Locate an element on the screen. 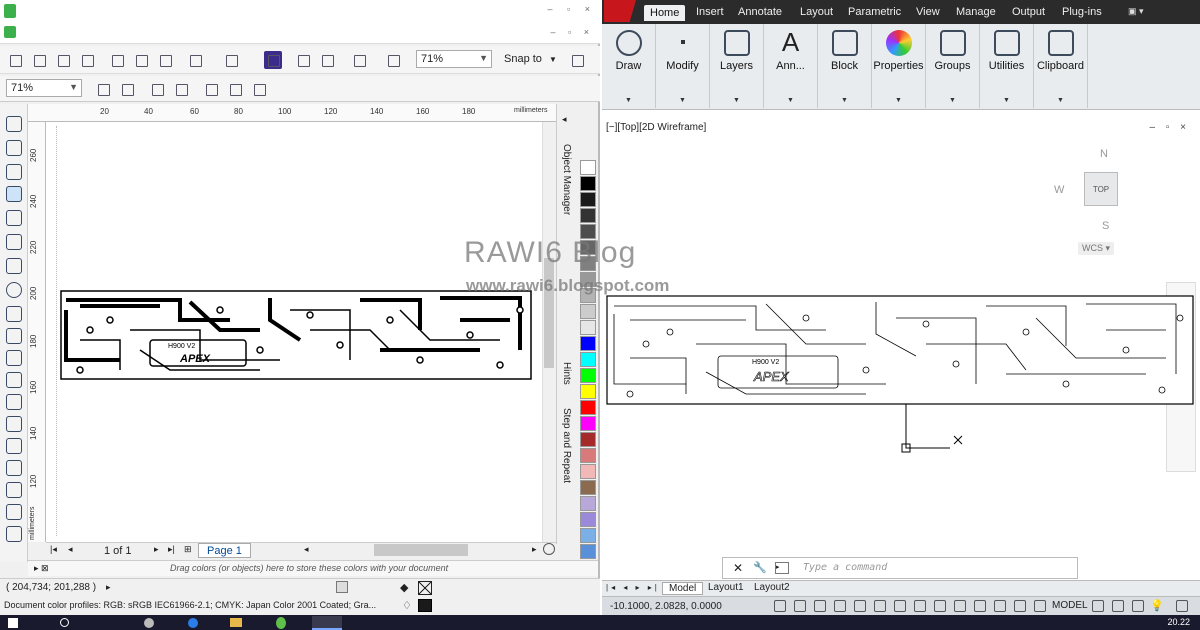 Image resolution: width=1200 pixels, height=630 pixels. panel-utilities: Utilities ▼ is located at coordinates (1007, 66).